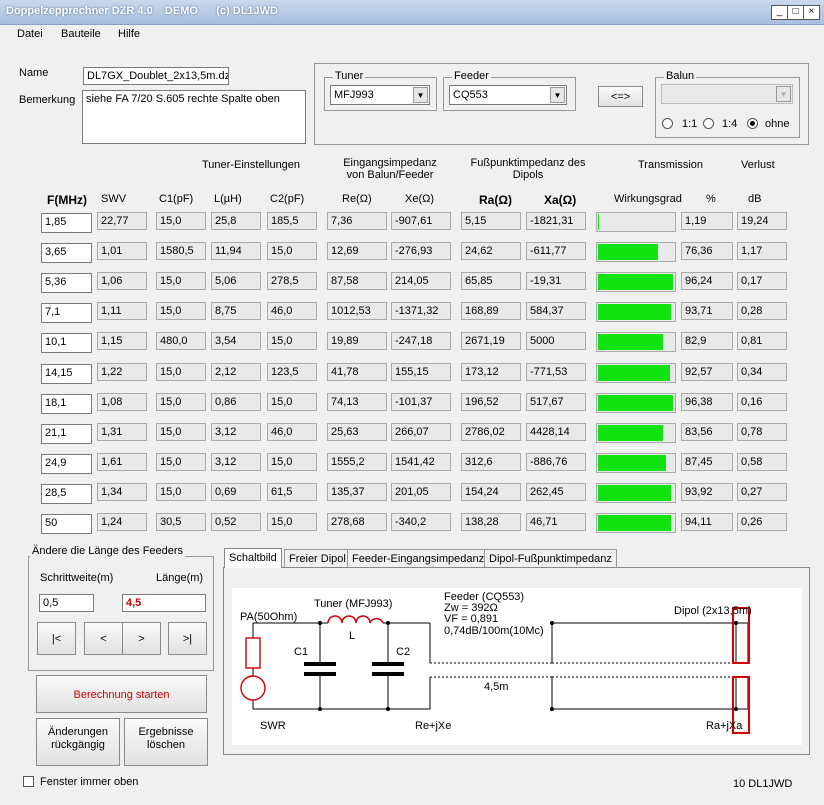 The width and height of the screenshot is (824, 805). I want to click on tab-dipol-fusspunktimpedanz: Dipol-Fußpunktimpedanz, so click(550, 558).